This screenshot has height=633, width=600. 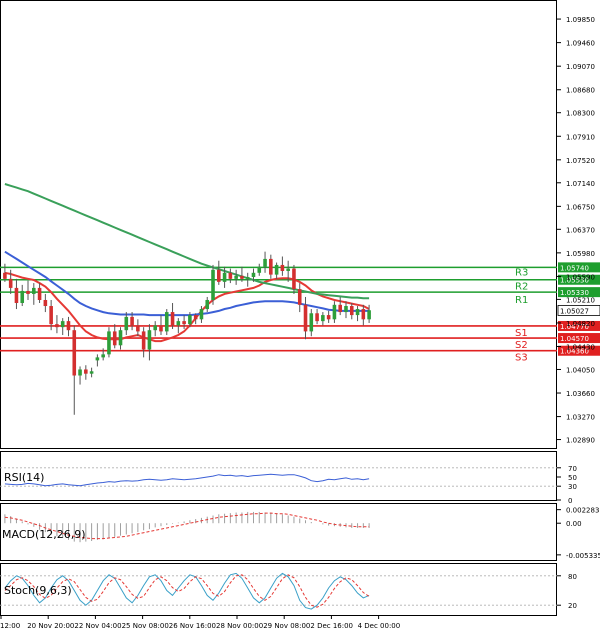 I want to click on price-tick-label: 1.07910, so click(x=580, y=137).